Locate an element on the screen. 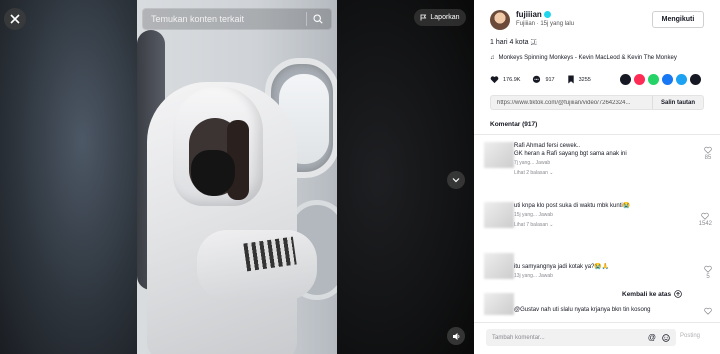 Image resolution: width=720 pixels, height=354 pixels. like-count: 176.9K is located at coordinates (512, 79).